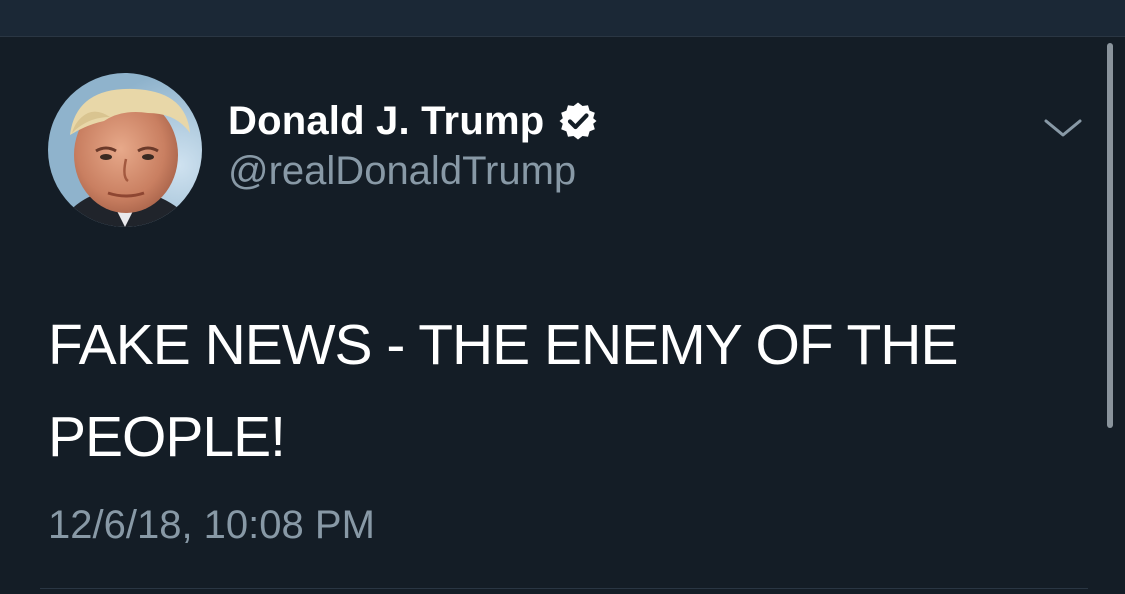 The image size is (1125, 594). What do you see at coordinates (386, 121) in the screenshot?
I see `display-name: Donald J. Trump` at bounding box center [386, 121].